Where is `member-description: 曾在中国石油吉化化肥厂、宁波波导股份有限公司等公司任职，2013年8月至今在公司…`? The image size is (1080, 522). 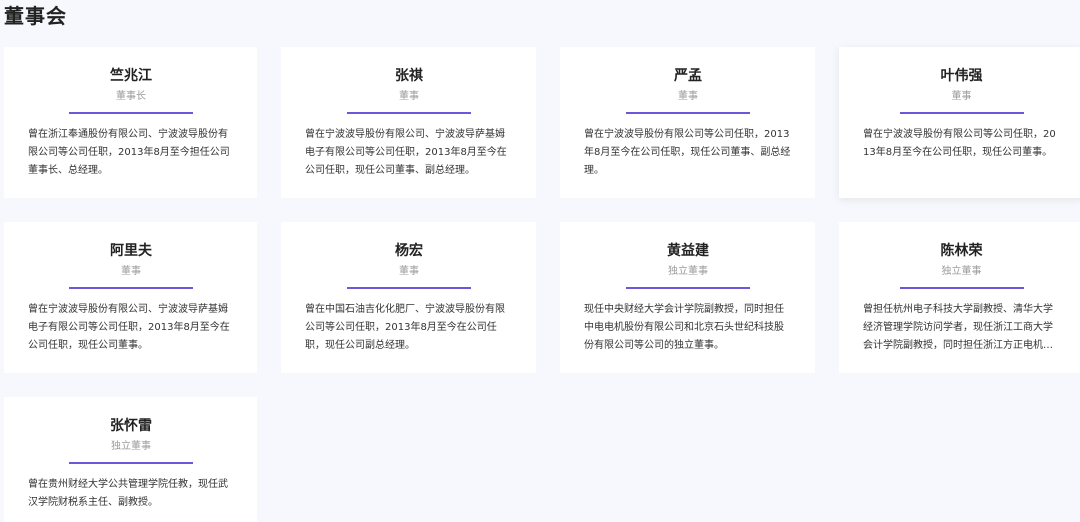 member-description: 曾在中国石油吉化化肥厂、宁波波导股份有限公司等公司任职，2013年8月至今在公司… is located at coordinates (405, 327).